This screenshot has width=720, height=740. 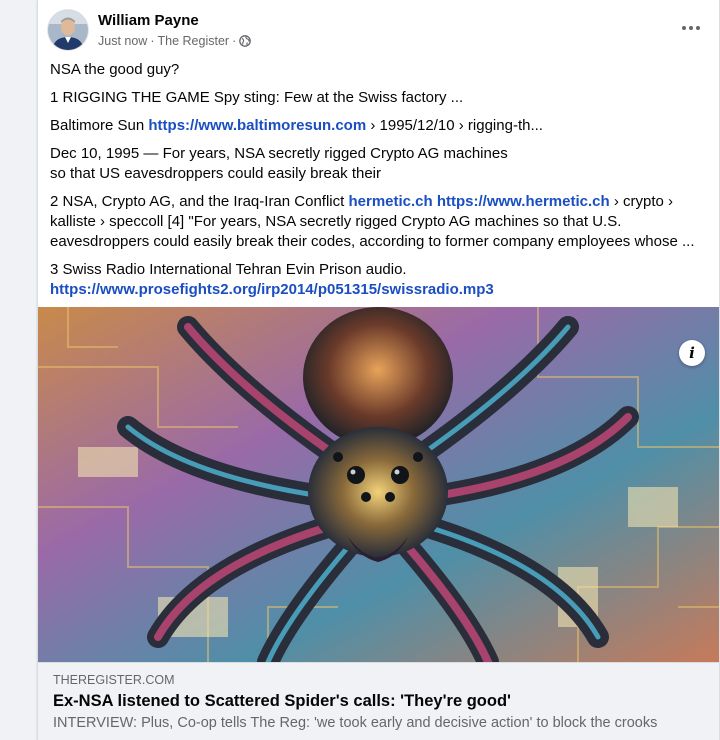 I want to click on author-name: William Payne, so click(x=148, y=20).